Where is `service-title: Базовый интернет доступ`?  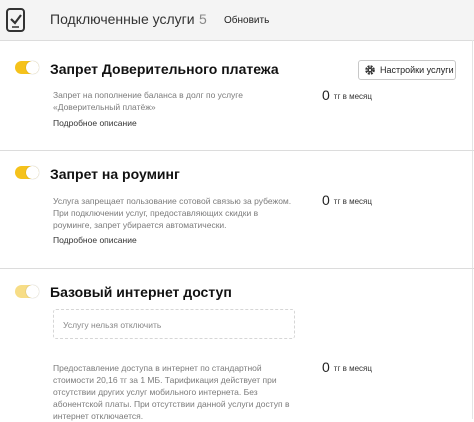 service-title: Базовый интернет доступ is located at coordinates (141, 292).